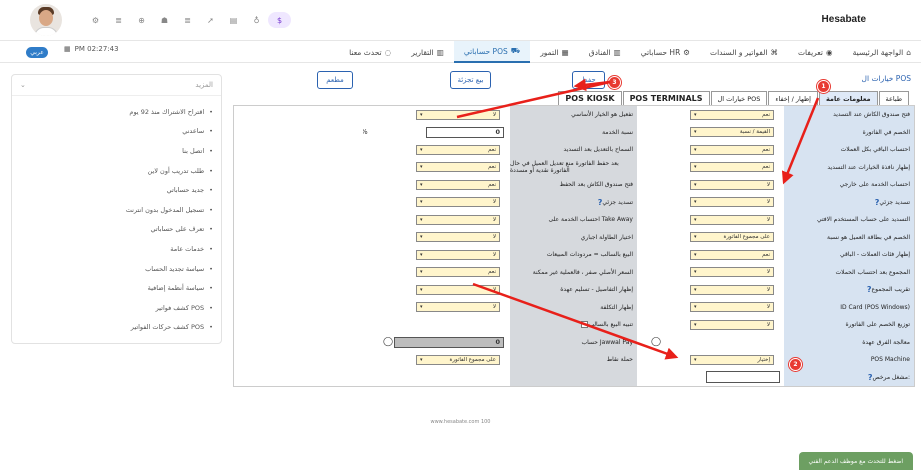 The image size is (921, 474). Describe the element at coordinates (112, 249) in the screenshot. I see `sidebar-link: خدمات عامة` at that location.